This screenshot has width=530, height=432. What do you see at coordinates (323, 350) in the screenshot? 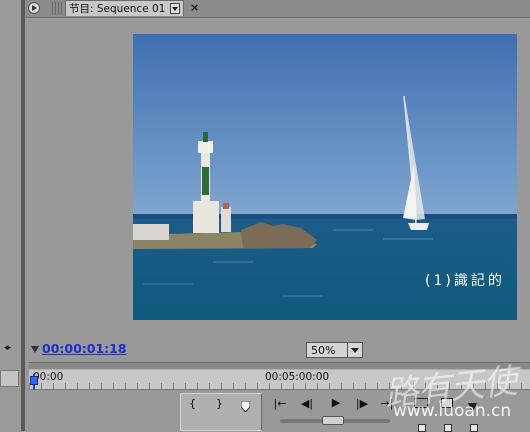
I see `zoom-level-value: 50%` at bounding box center [323, 350].